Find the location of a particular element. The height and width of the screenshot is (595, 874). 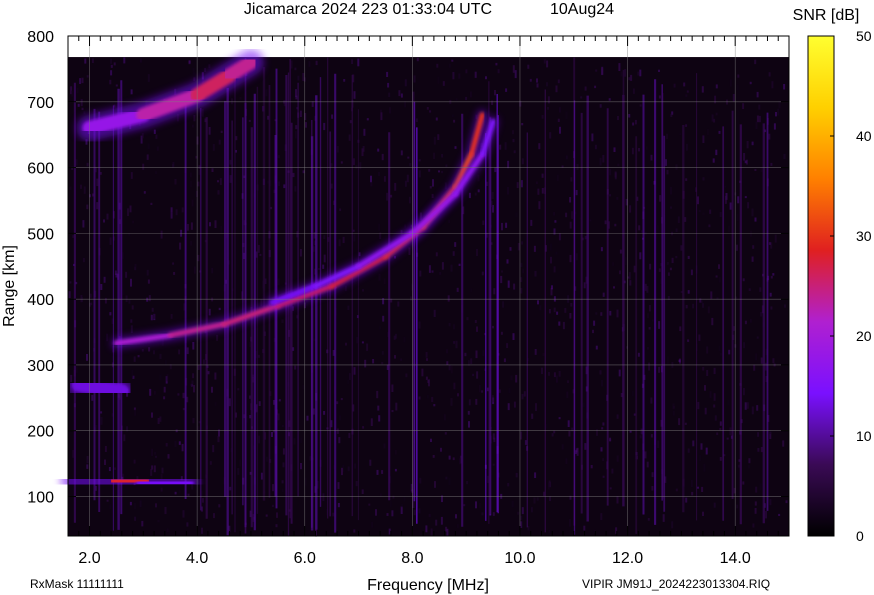

x-tick-label: 4.0 is located at coordinates (197, 558).